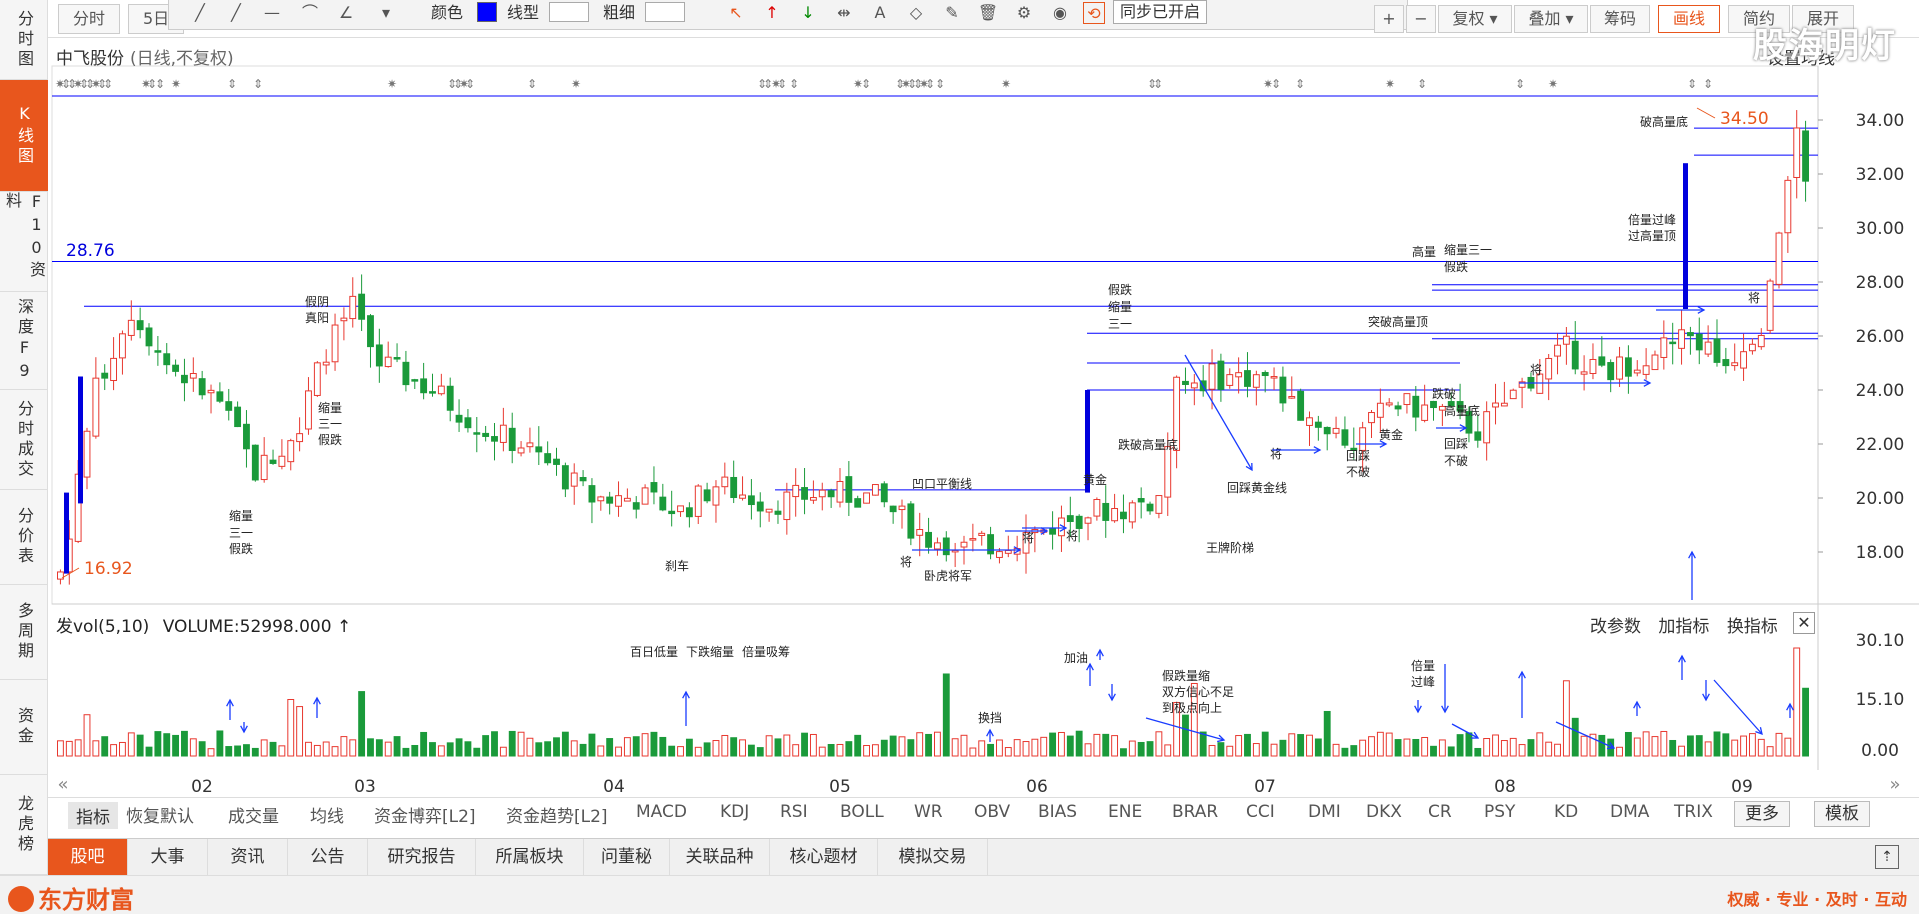  Describe the element at coordinates (145, 56) in the screenshot. I see `chart-header: 中飞股份 (日线,不复权)` at that location.